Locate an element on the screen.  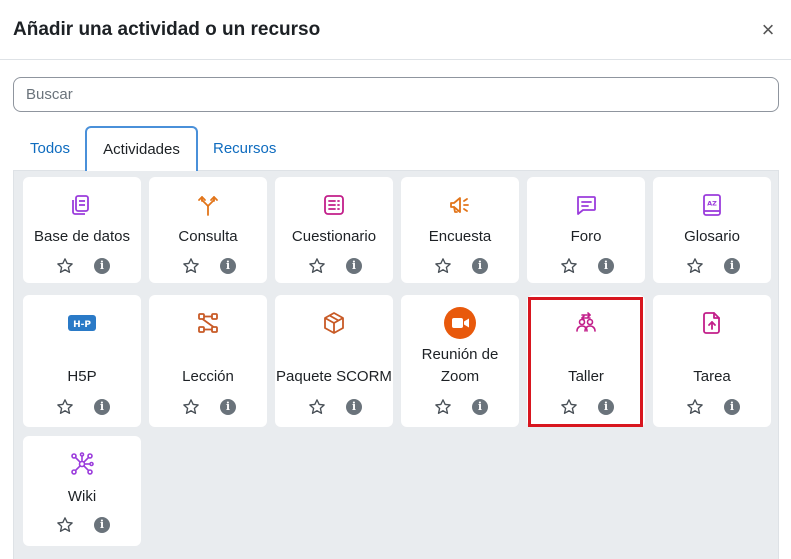
activity-card-h5p: H-P H5P i is located at coordinates (82, 361).